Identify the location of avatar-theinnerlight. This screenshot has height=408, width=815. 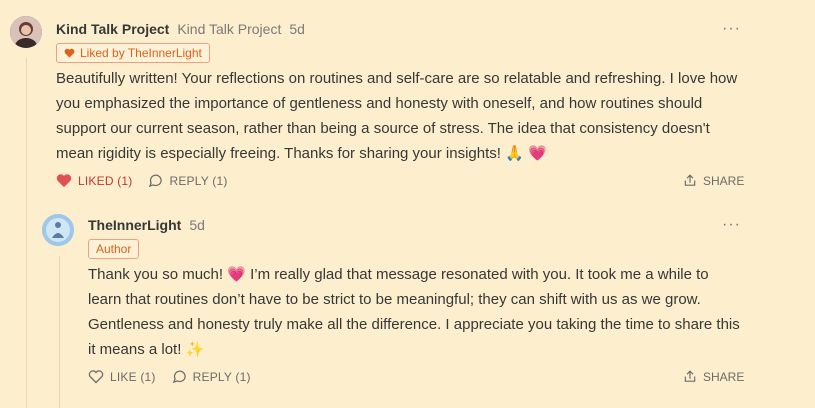
(58, 230).